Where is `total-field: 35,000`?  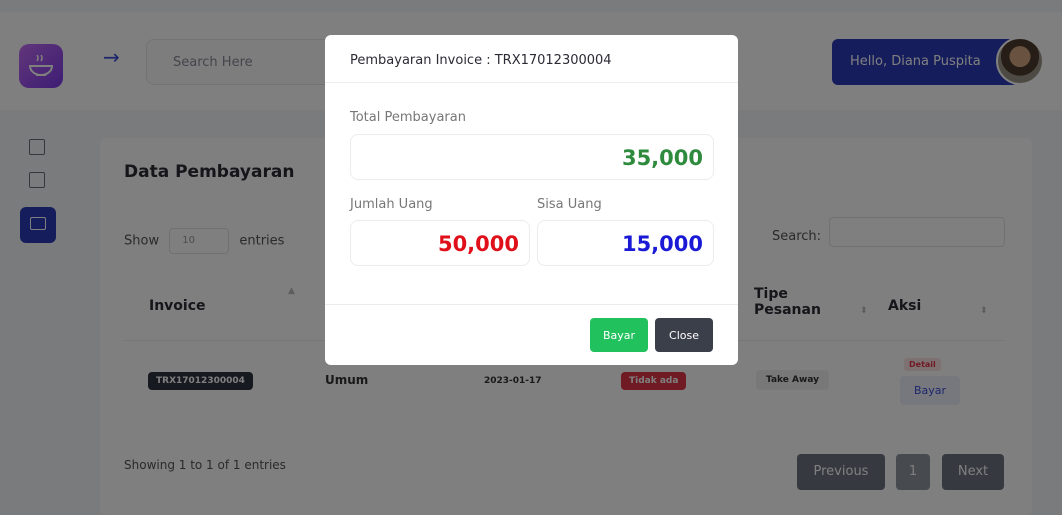 total-field: 35,000 is located at coordinates (532, 157).